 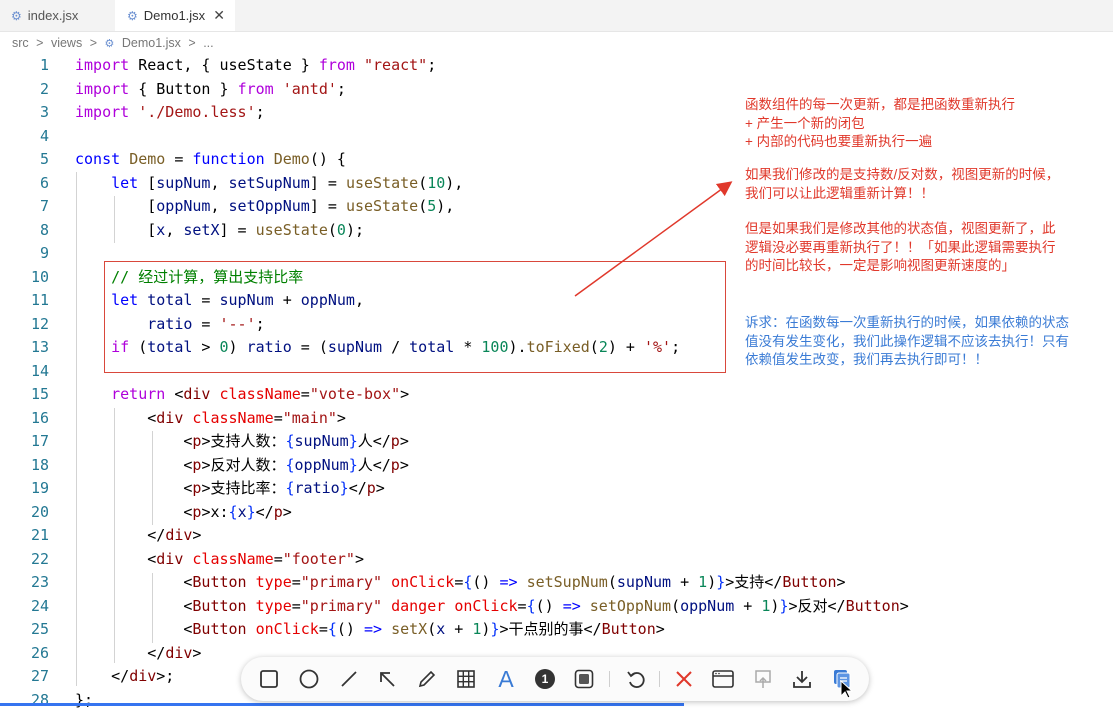 I want to click on line-number: 20, so click(x=24, y=513).